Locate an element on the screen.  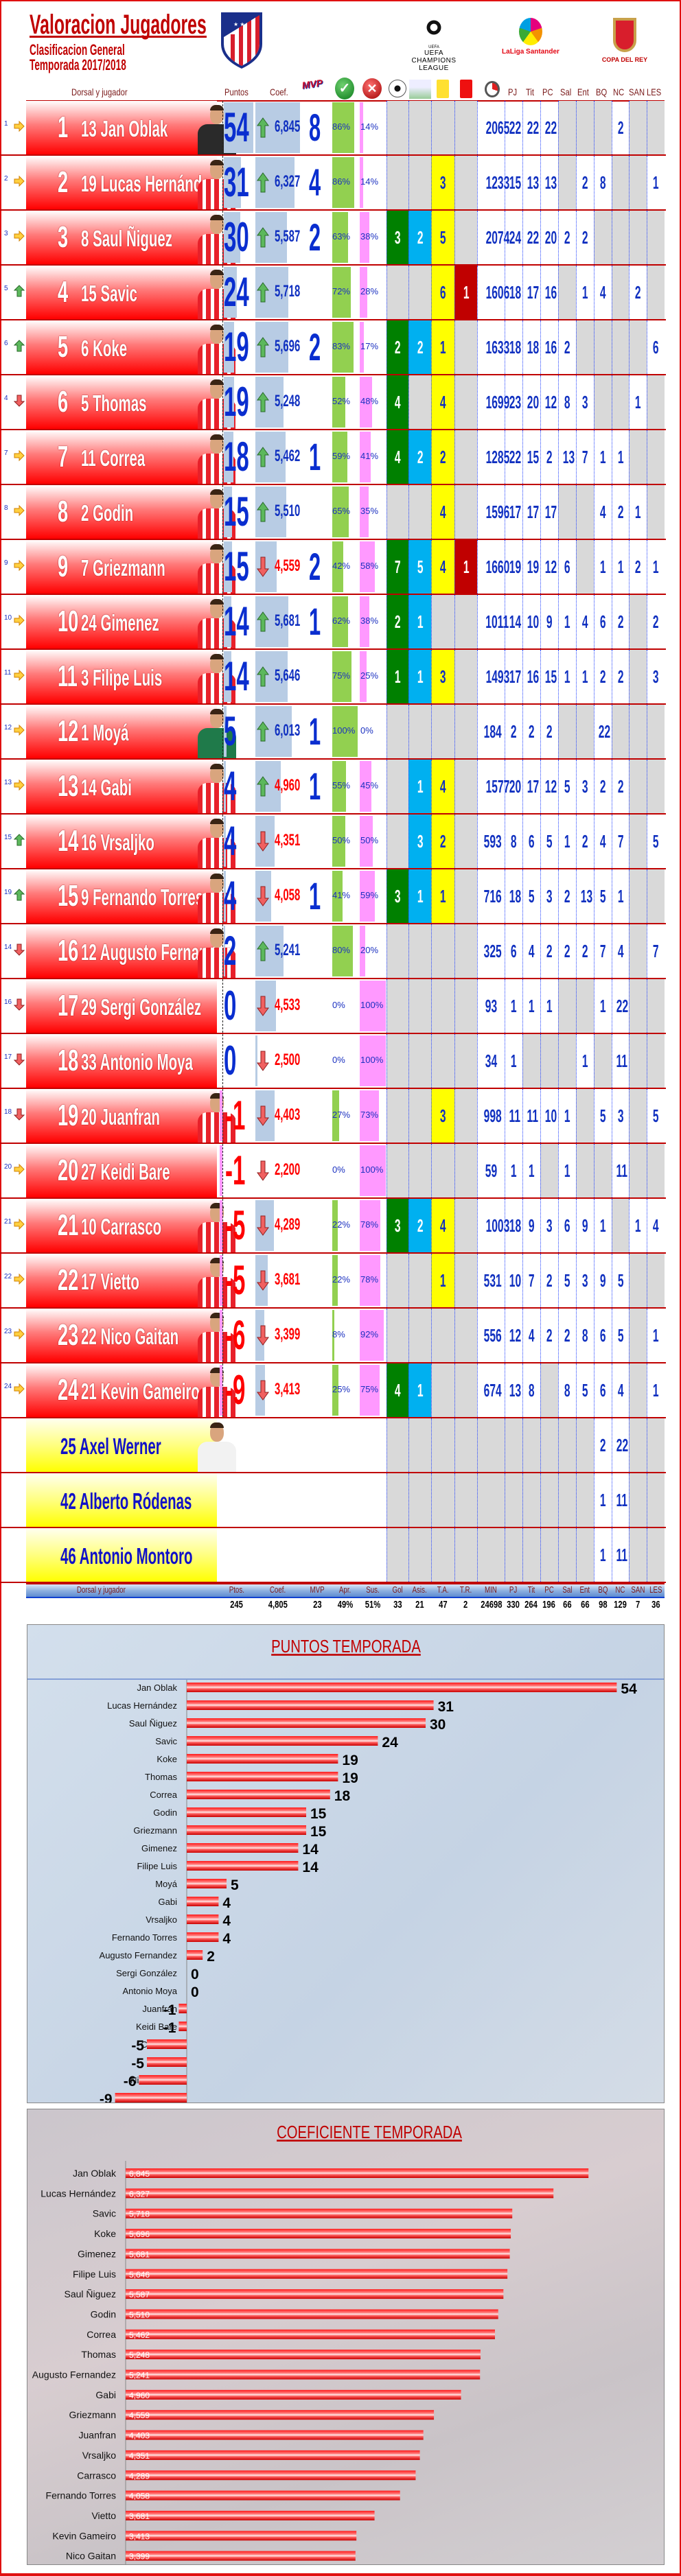
stat-sal: 5 is located at coordinates (567, 786).